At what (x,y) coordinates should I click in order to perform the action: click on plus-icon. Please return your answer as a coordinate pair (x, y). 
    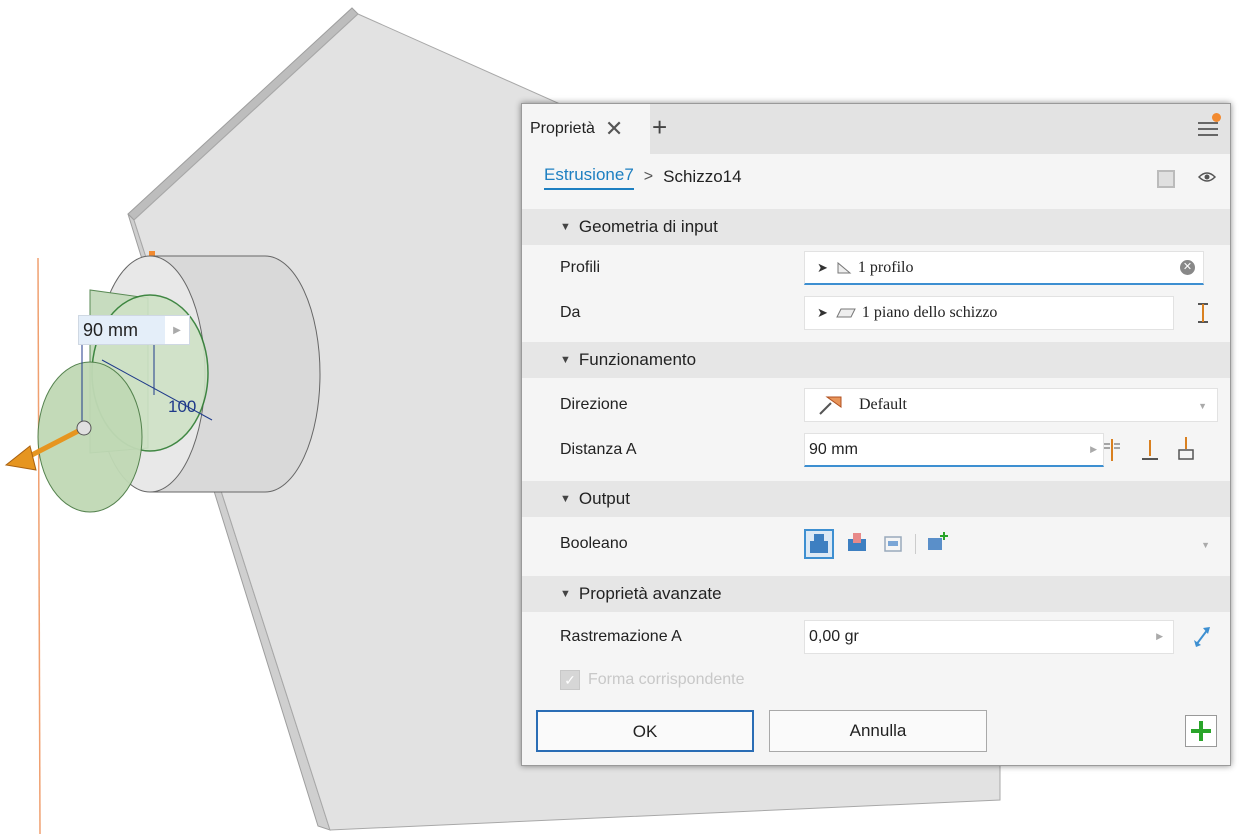
    Looking at the image, I should click on (1201, 731).